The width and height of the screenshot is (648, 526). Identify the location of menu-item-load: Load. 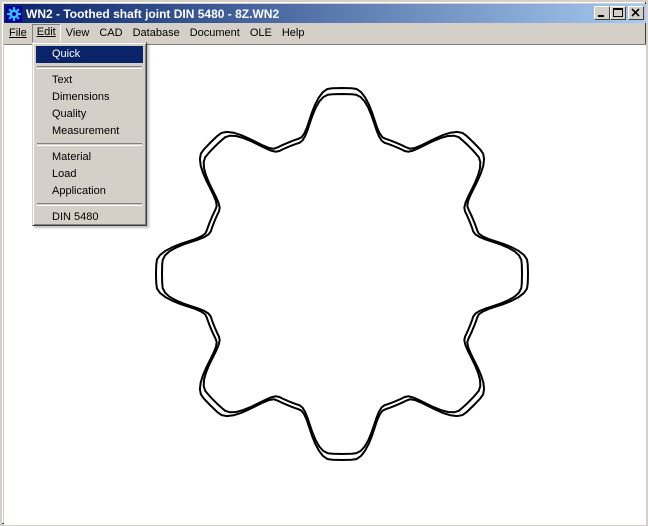
(89, 174).